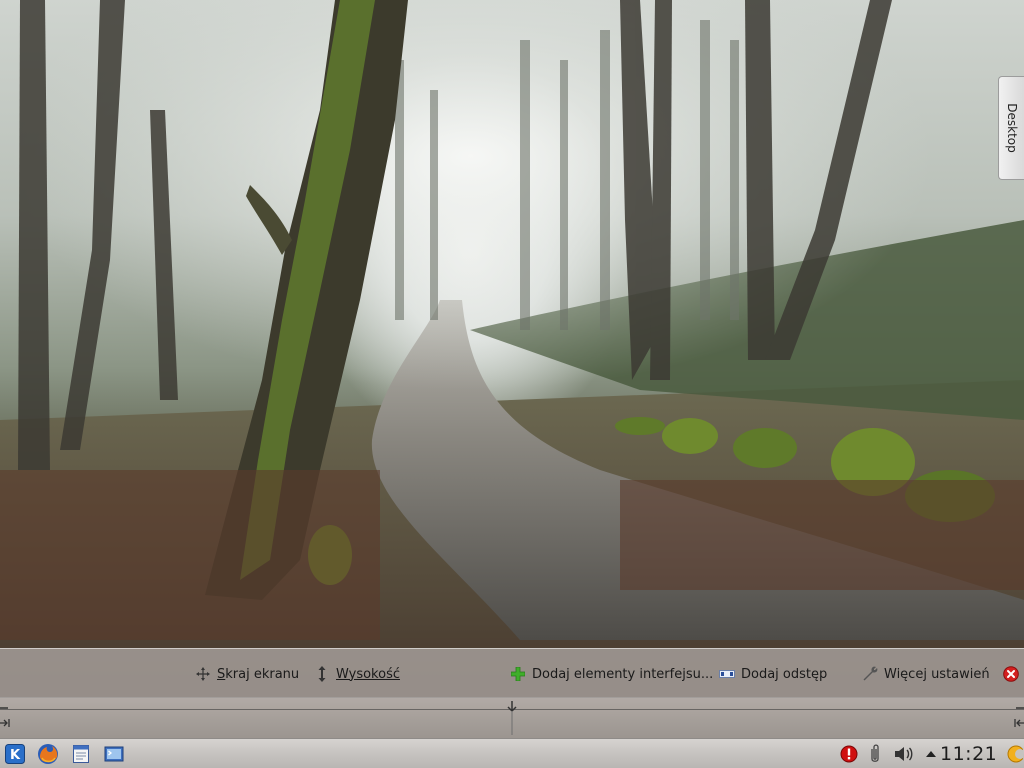  I want to click on more-settings-label: Więcej ustawień, so click(937, 674).